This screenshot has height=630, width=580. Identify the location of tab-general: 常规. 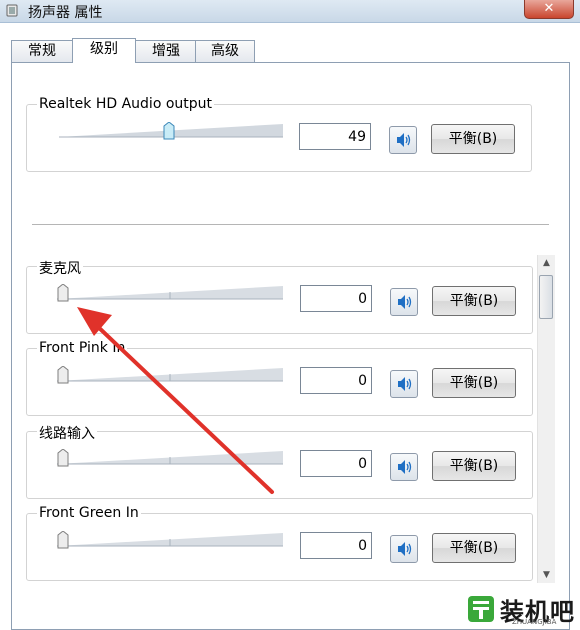
(42, 51).